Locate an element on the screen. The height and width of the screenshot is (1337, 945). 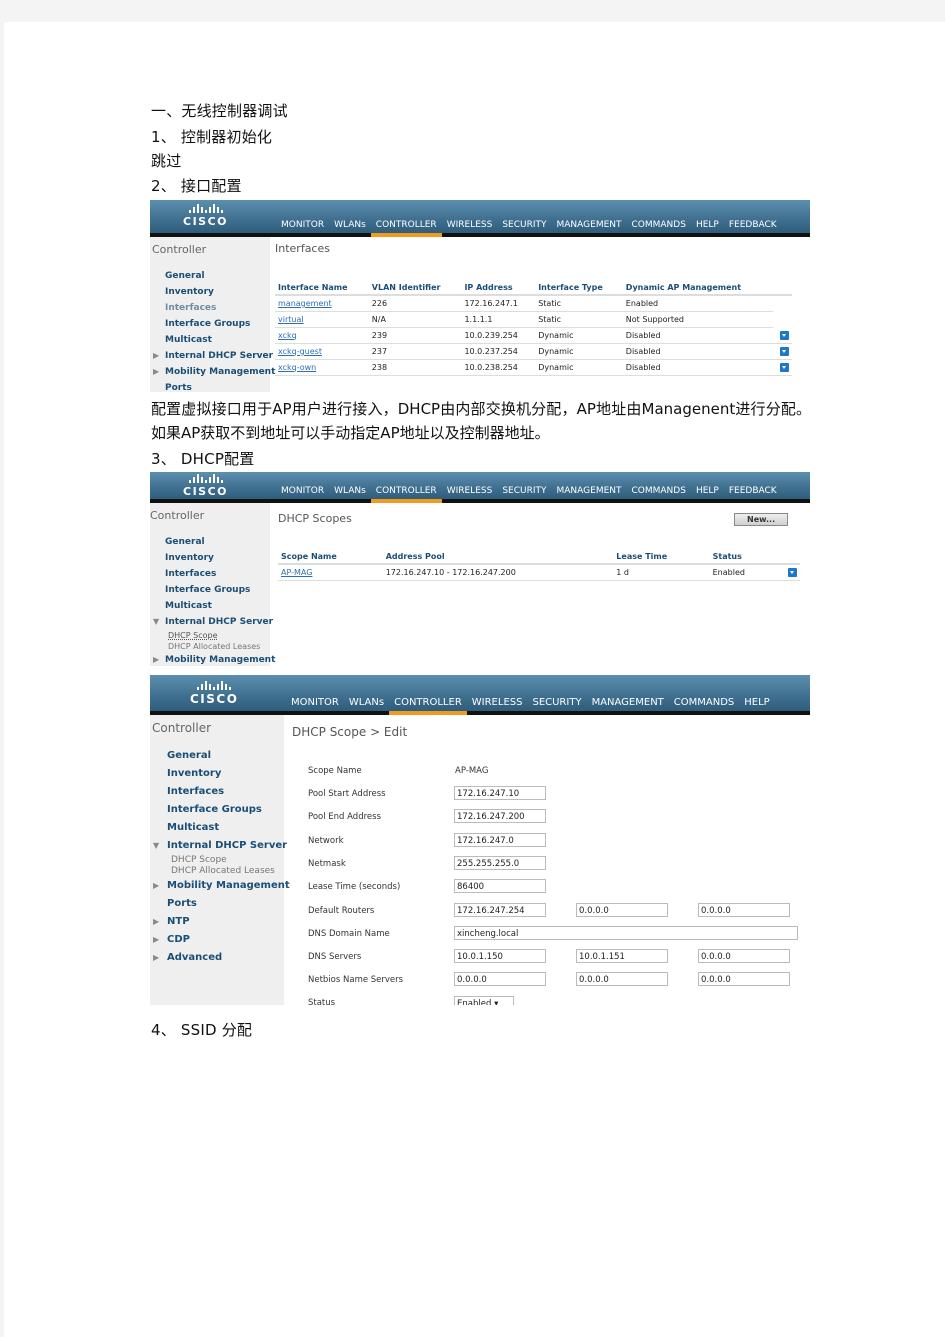
pool-end-input: 172.16.247.200 is located at coordinates (500, 816).